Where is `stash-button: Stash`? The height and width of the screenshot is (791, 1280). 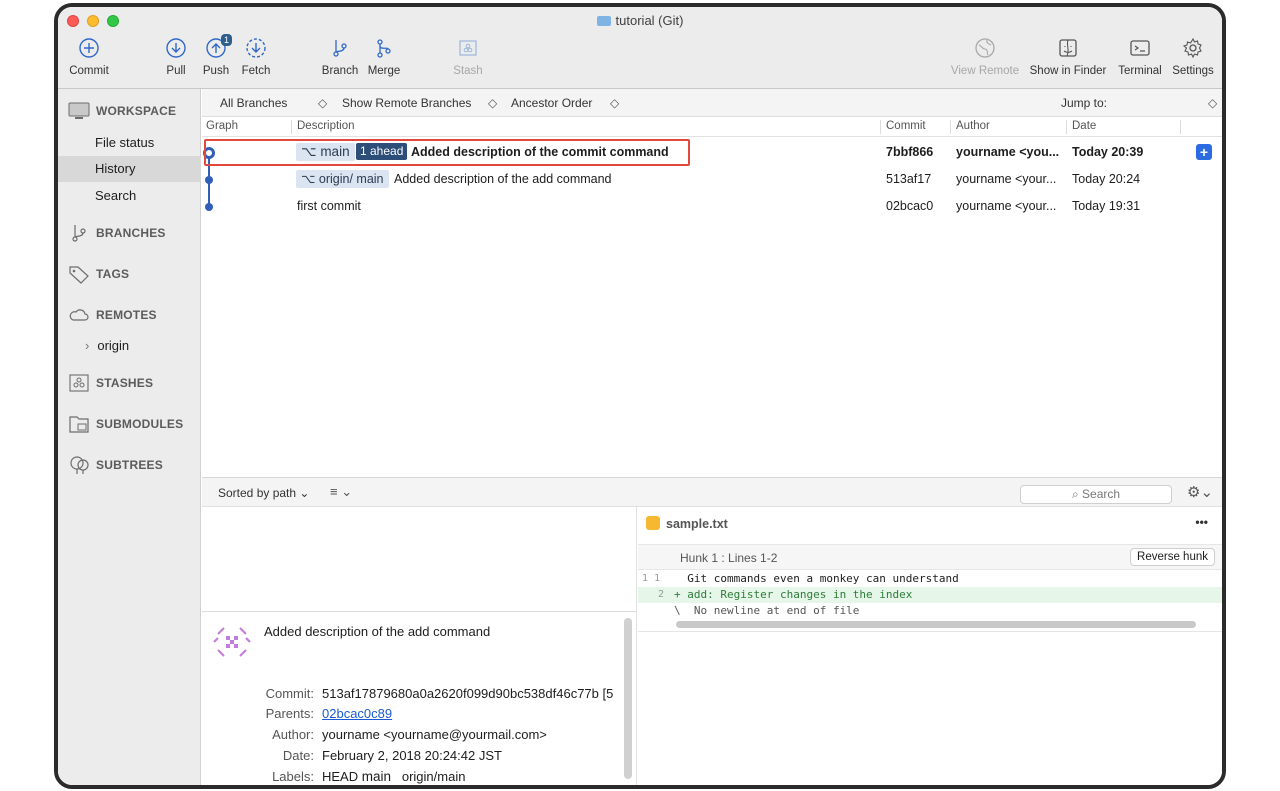 stash-button: Stash is located at coordinates (468, 57).